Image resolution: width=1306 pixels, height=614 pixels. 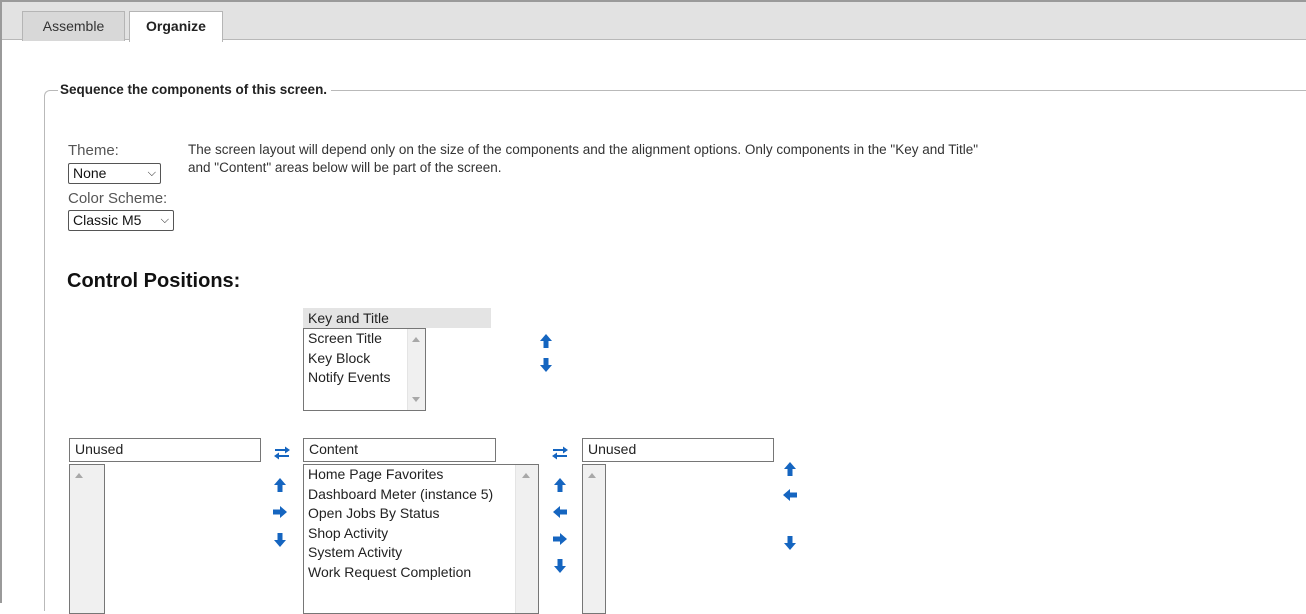 I want to click on theme-label: Theme:, so click(x=93, y=150).